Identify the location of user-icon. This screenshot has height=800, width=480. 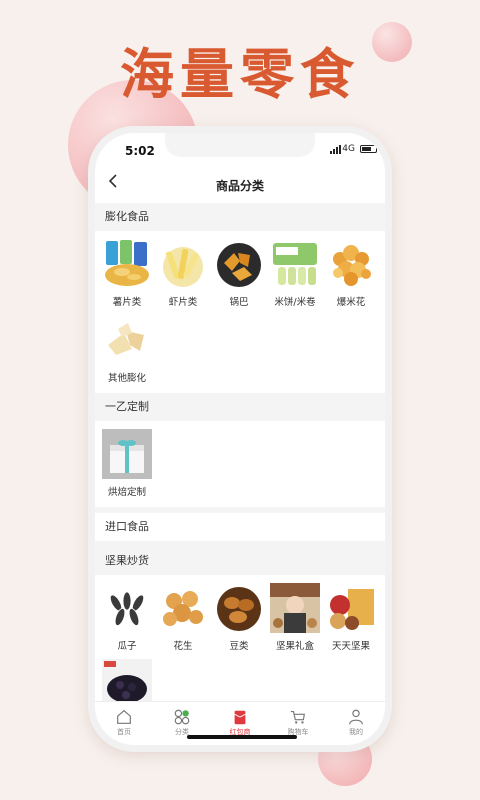
(356, 717).